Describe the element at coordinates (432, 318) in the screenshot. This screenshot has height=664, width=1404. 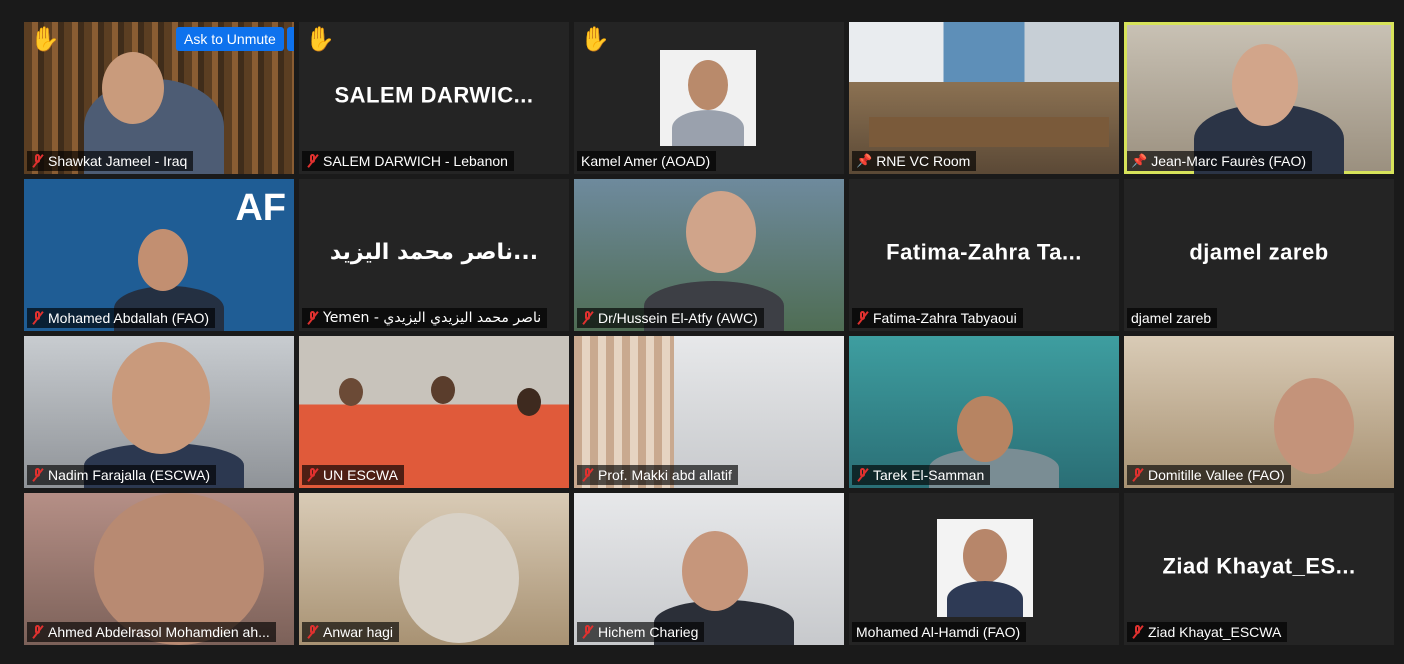
I see `participant-name: Yemen - ناصر محمد اليزيدي اليزيدي` at that location.